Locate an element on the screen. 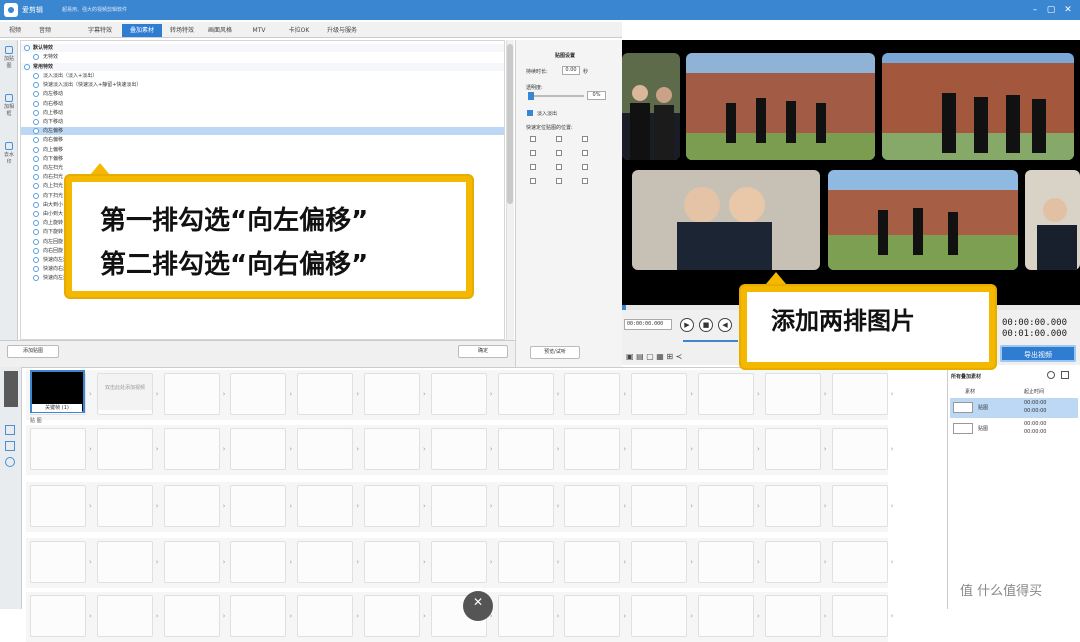 Image resolution: width=1080 pixels, height=642 pixels. list-item: 向右移动 is located at coordinates (262, 104).